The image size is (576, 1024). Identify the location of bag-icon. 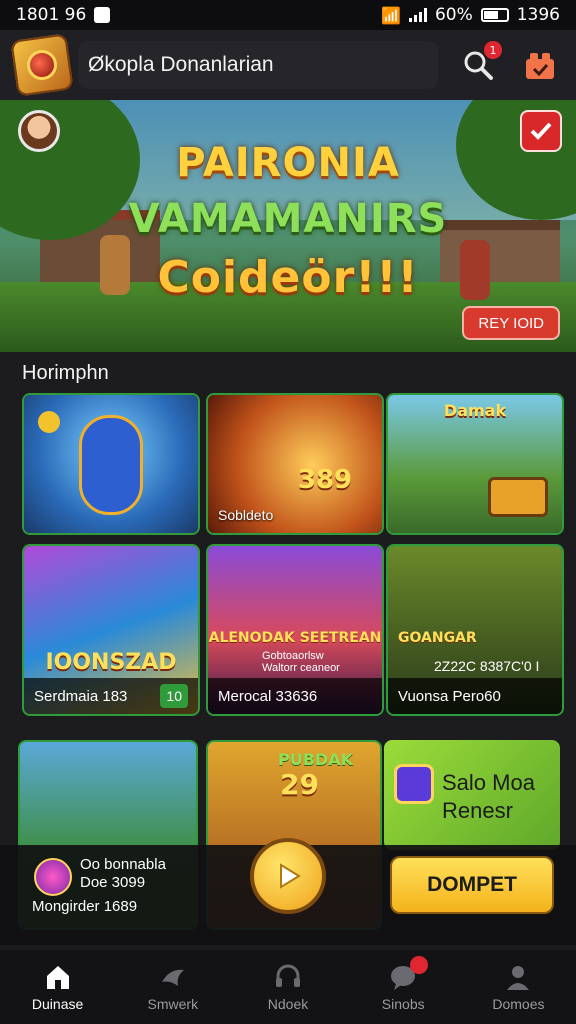
(102, 15).